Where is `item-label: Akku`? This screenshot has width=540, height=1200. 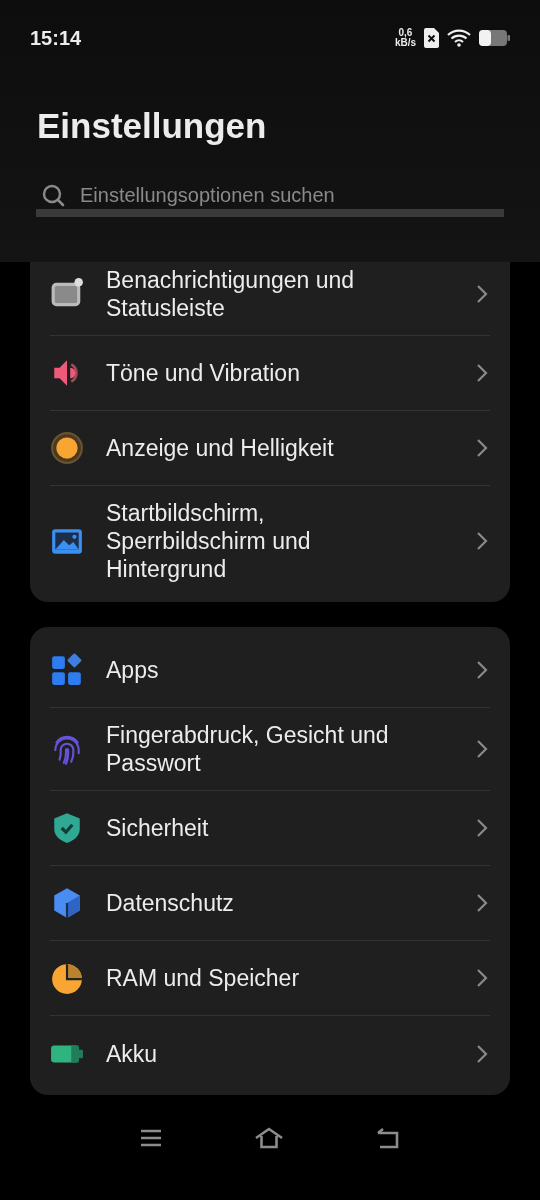 item-label: Akku is located at coordinates (132, 1053).